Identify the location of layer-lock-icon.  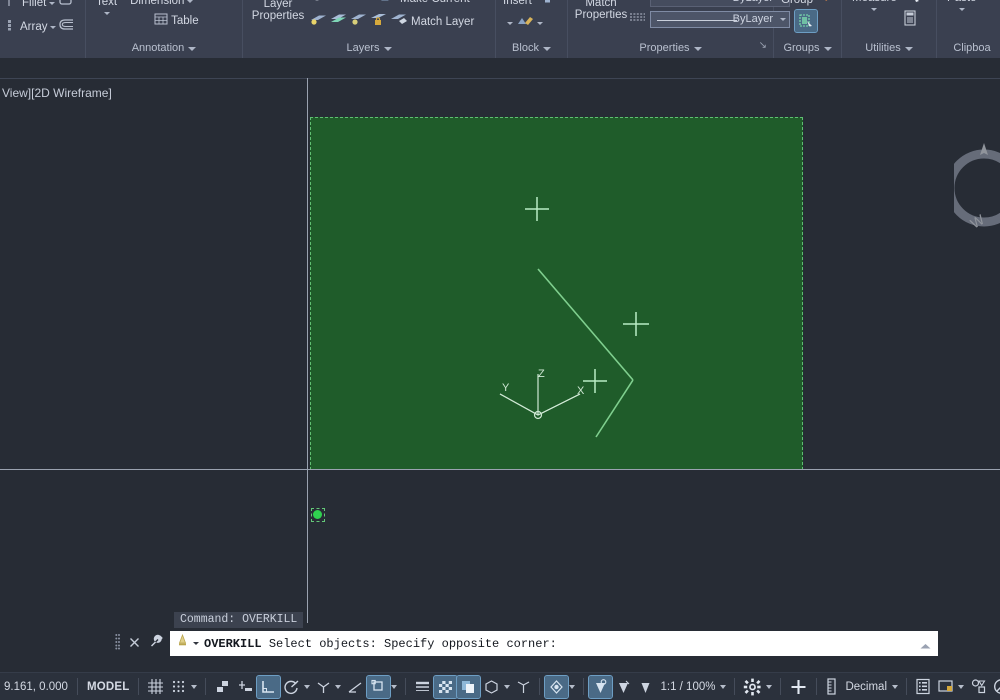
(352, 4).